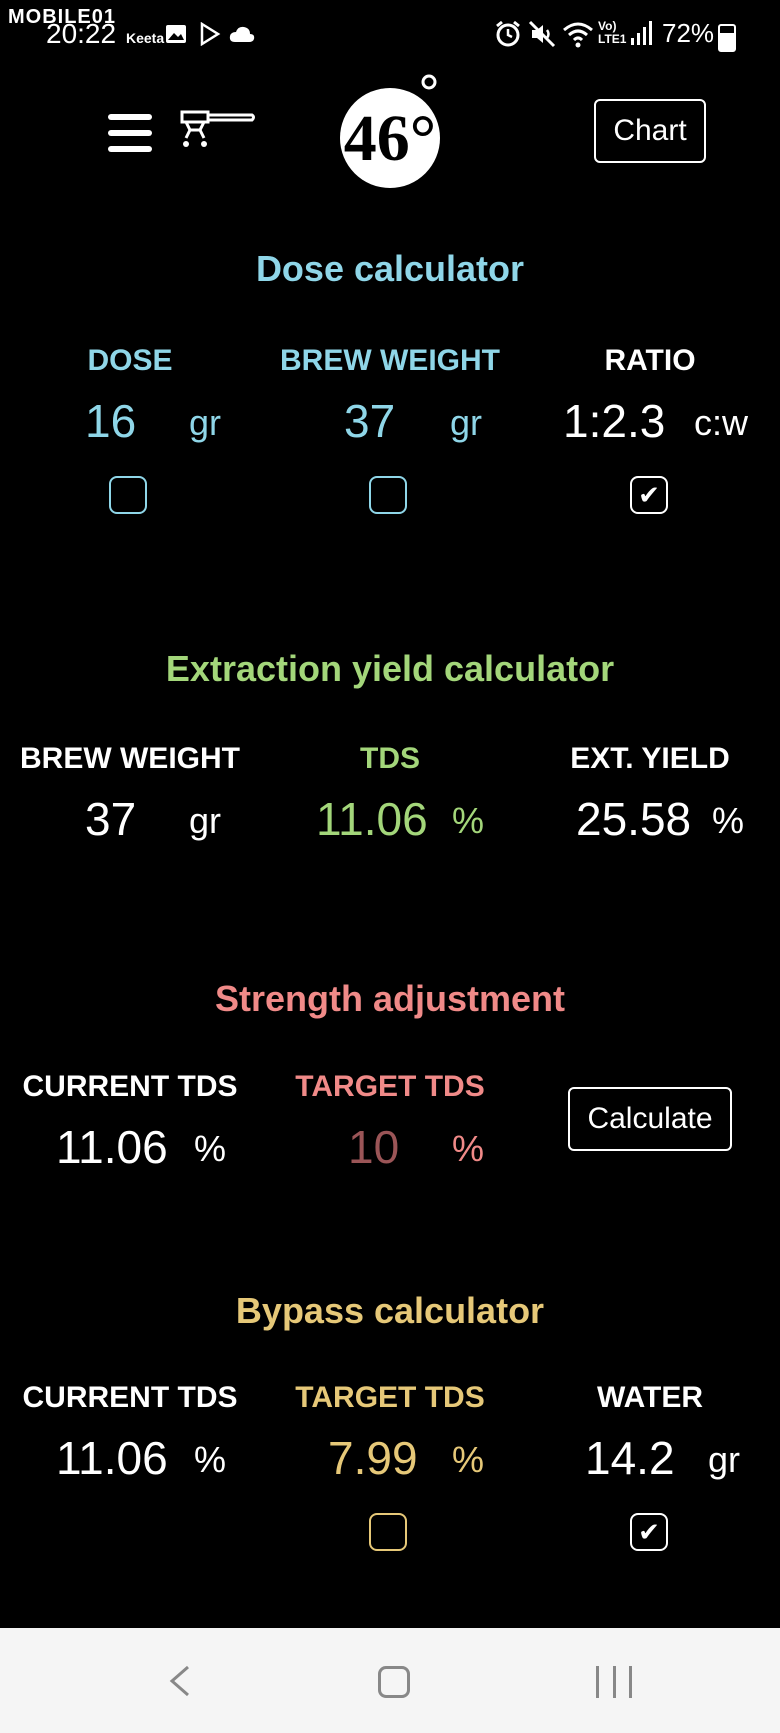 This screenshot has height=1733, width=780. I want to click on home-icon, so click(394, 1682).